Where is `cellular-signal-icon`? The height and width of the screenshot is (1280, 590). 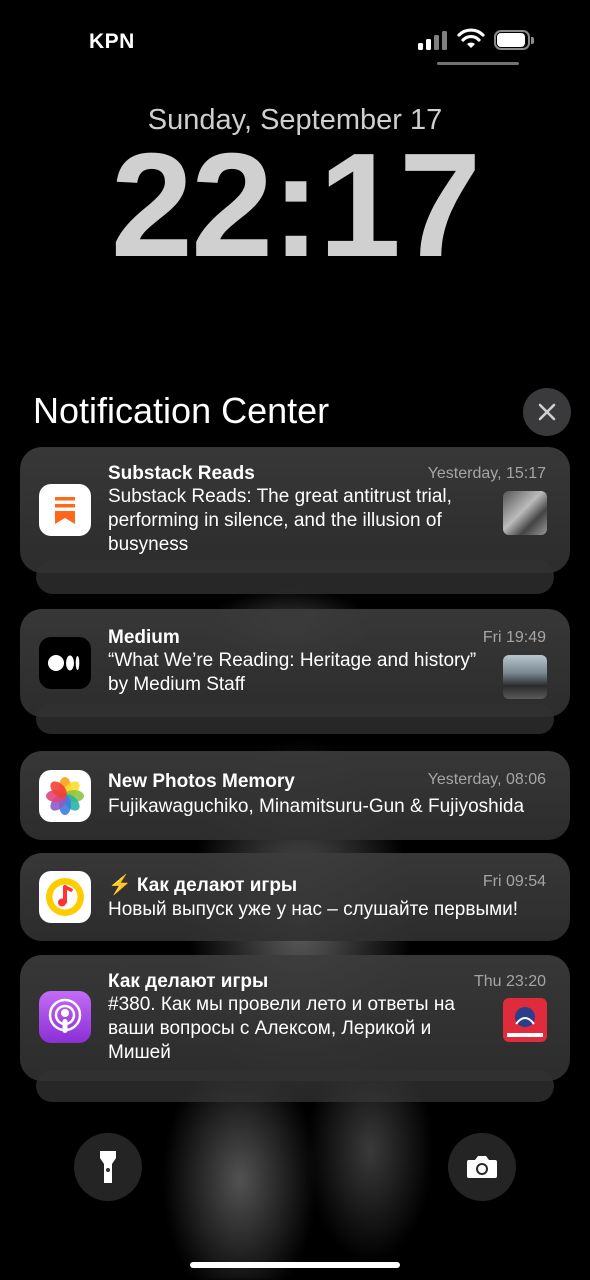 cellular-signal-icon is located at coordinates (433, 40).